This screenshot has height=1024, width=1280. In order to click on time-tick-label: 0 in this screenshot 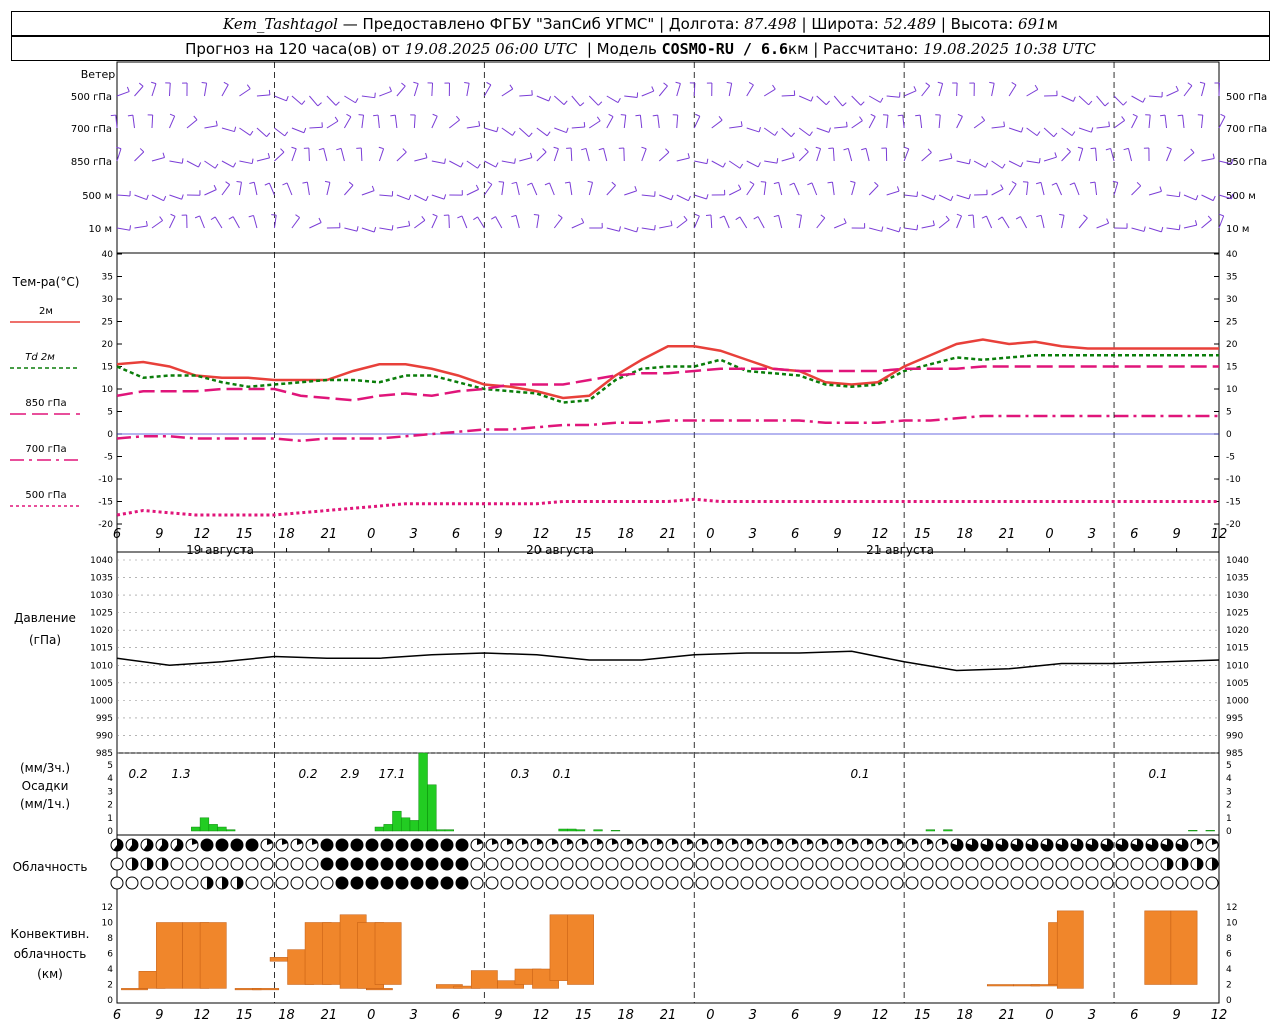, I will do `click(371, 534)`.